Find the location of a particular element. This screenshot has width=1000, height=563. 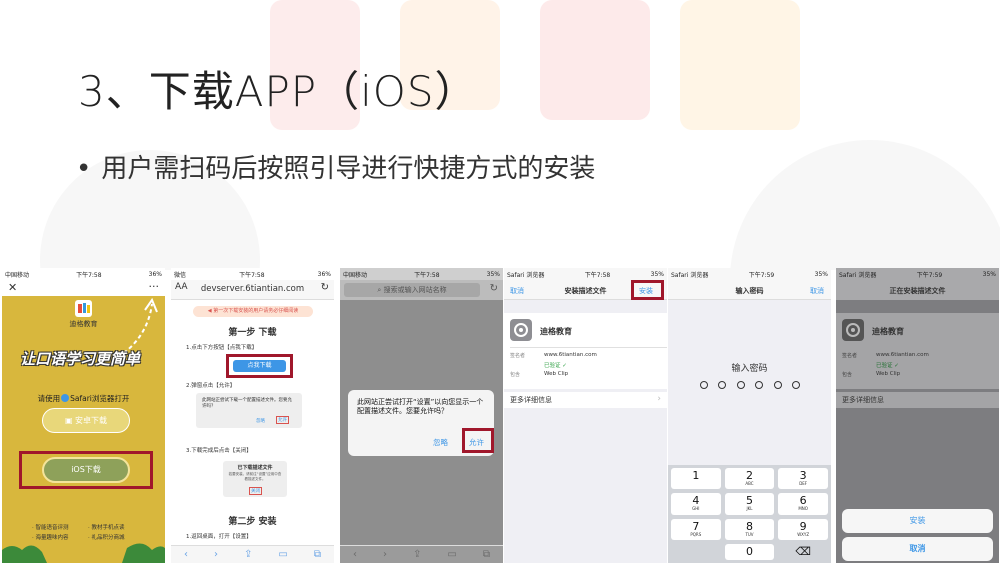

backspace-key: ⌫ is located at coordinates (803, 552).